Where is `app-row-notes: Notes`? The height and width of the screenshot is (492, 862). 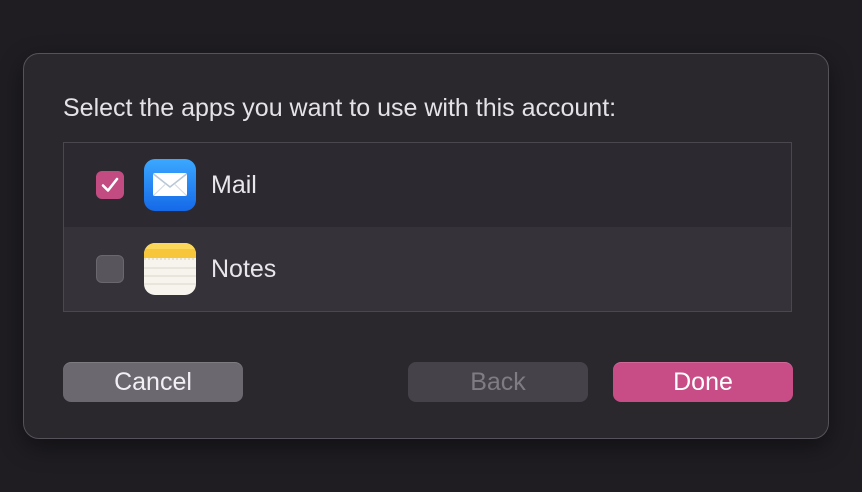
app-row-notes: Notes is located at coordinates (427, 269).